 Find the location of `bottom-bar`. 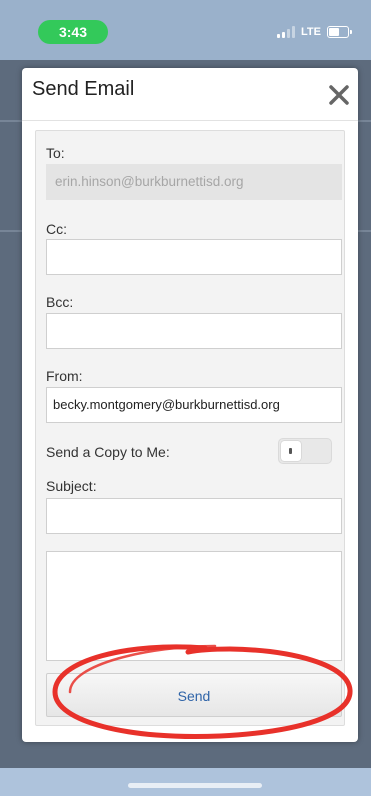

bottom-bar is located at coordinates (185, 782).